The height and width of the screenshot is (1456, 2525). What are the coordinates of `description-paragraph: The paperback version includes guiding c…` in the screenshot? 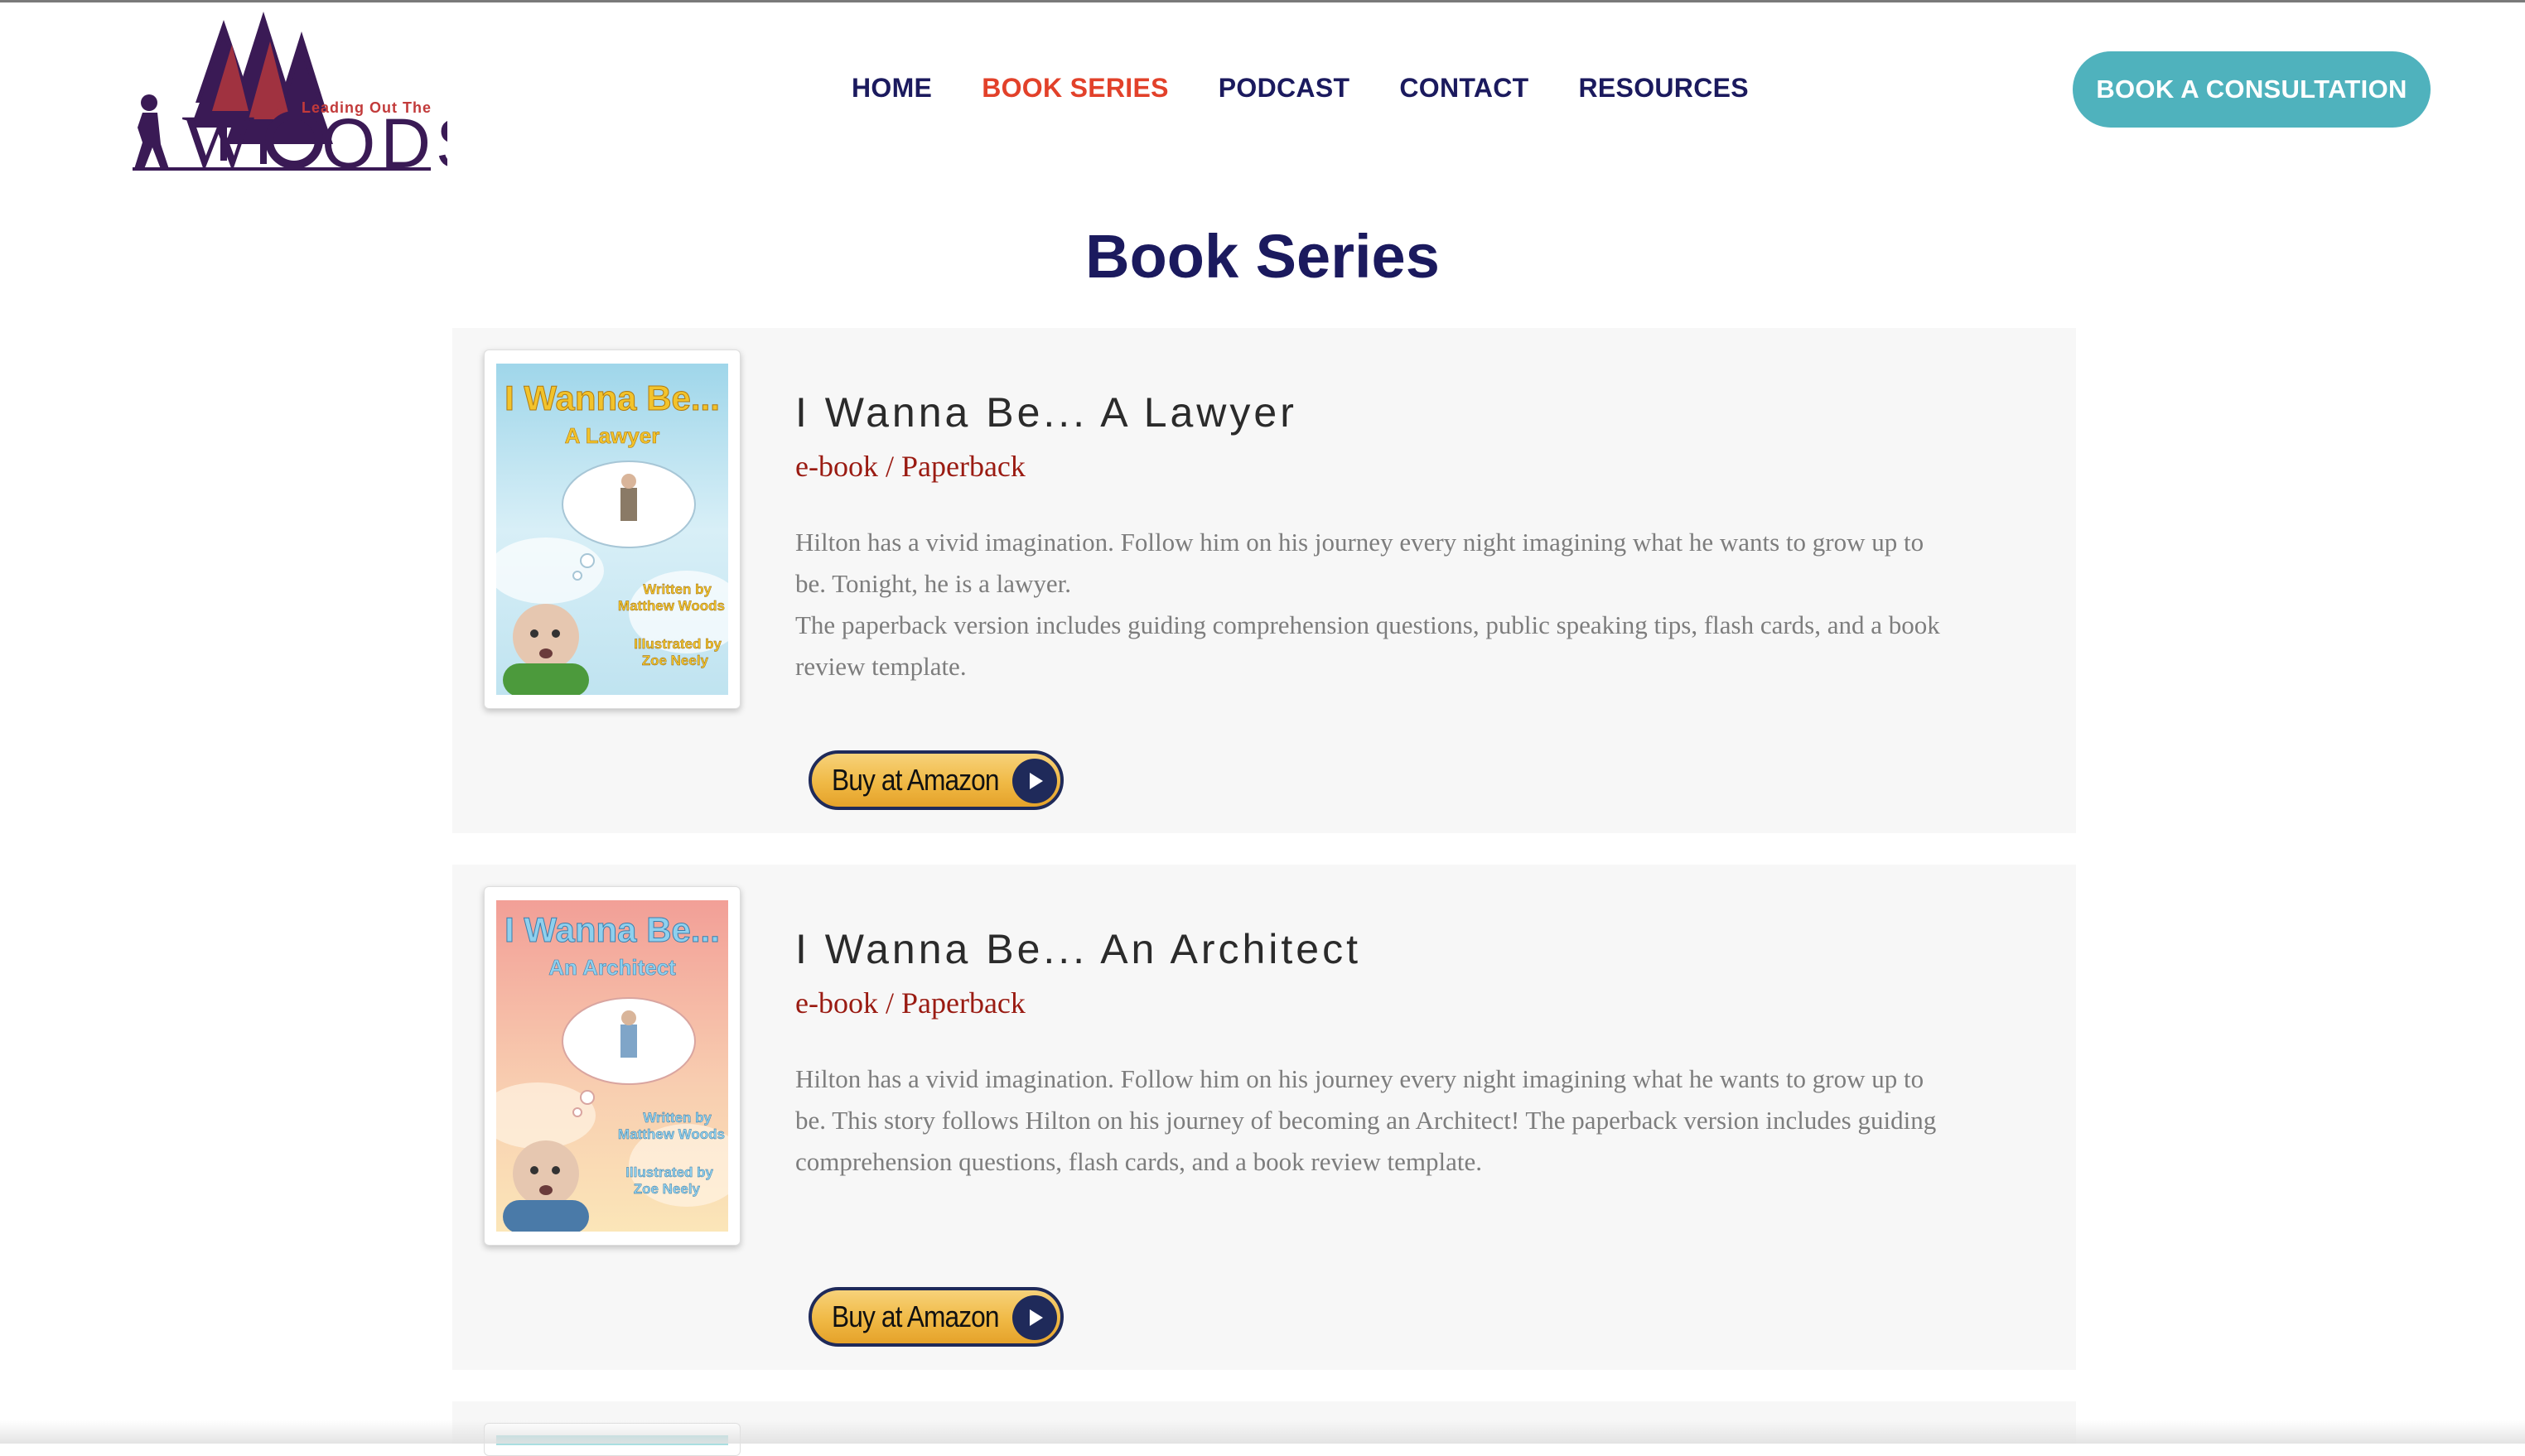 It's located at (1368, 645).